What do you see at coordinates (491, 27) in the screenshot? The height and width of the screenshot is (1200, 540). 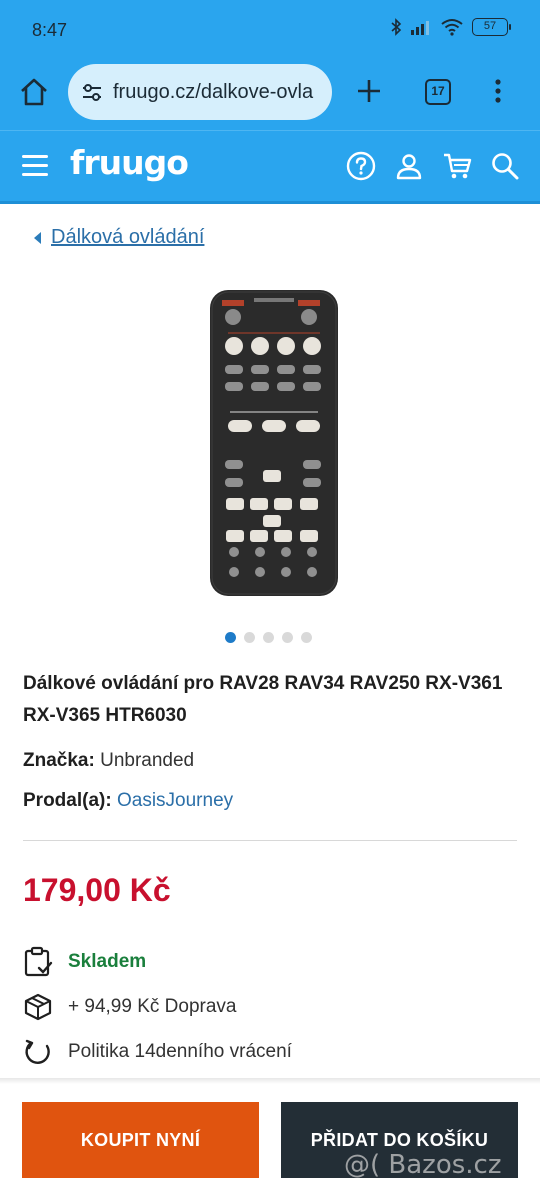 I see `battery-icon: 57` at bounding box center [491, 27].